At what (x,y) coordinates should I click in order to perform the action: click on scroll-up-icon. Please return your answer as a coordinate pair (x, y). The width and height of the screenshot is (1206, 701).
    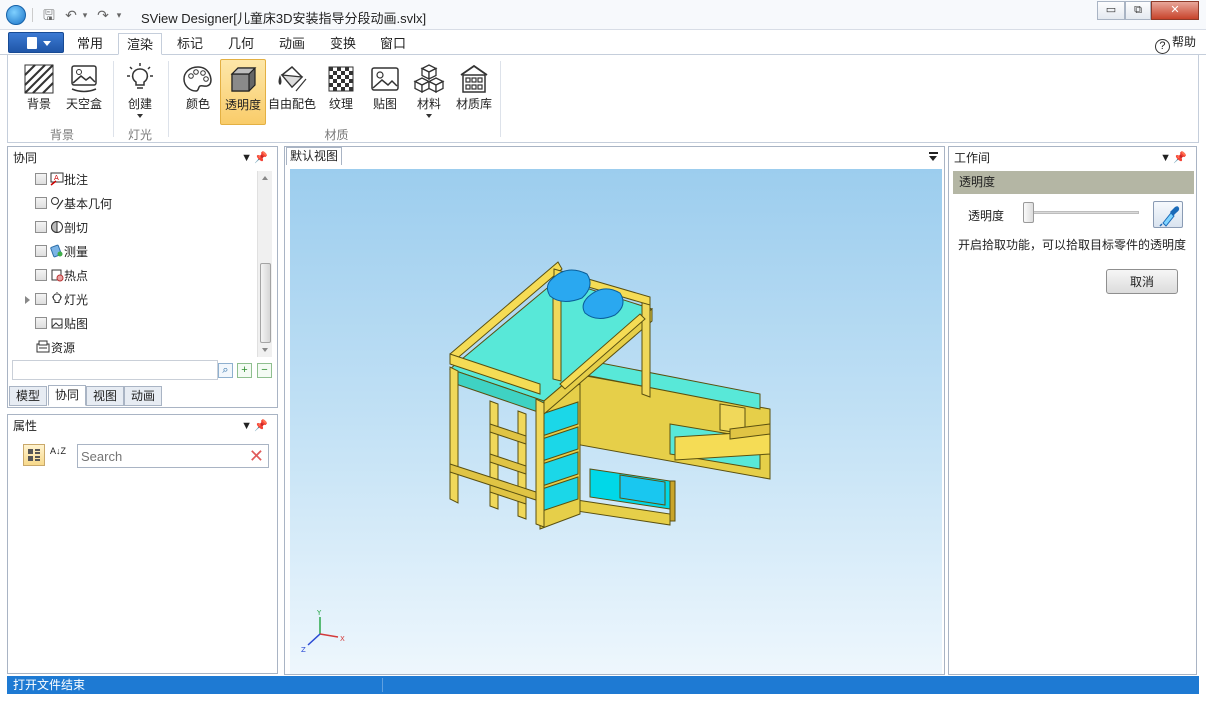
    Looking at the image, I should click on (265, 178).